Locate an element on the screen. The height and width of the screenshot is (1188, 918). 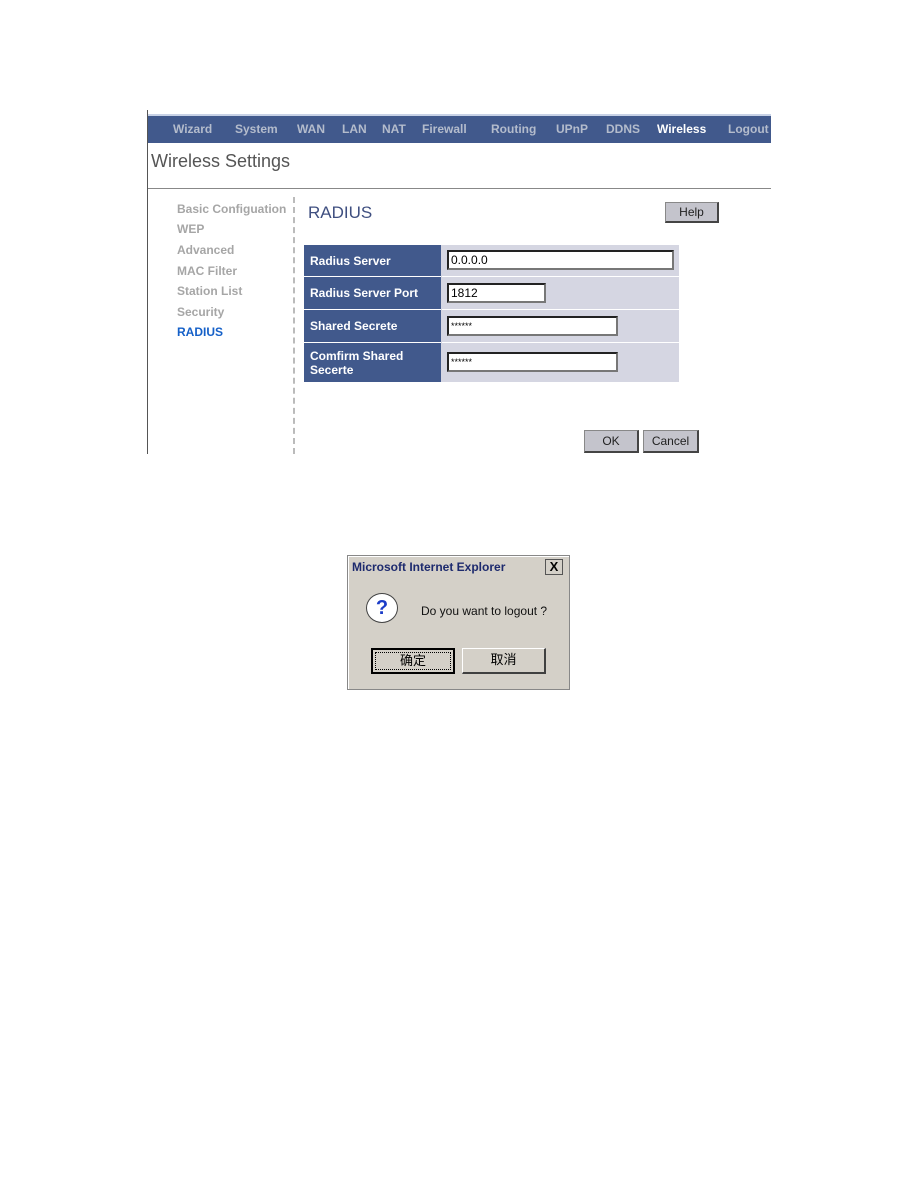
sidebar-item-station-list: Station List is located at coordinates (209, 291).